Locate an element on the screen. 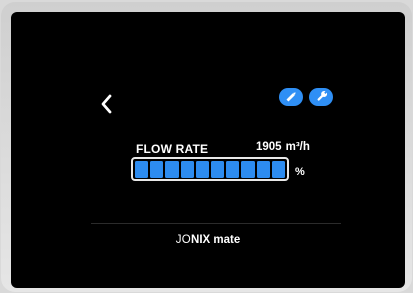 This screenshot has width=413, height=293. back-button is located at coordinates (107, 104).